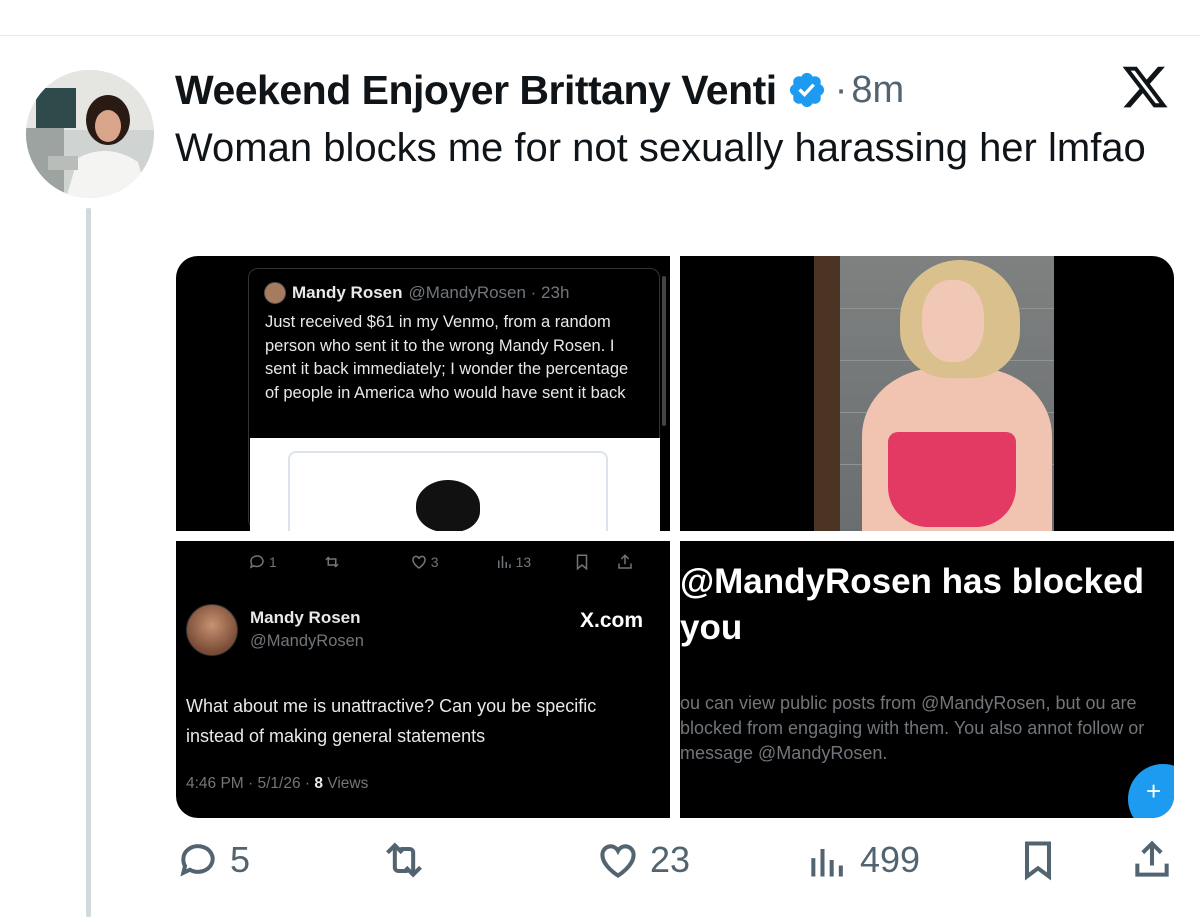  Describe the element at coordinates (1145, 87) in the screenshot. I see `x-logo-icon` at that location.